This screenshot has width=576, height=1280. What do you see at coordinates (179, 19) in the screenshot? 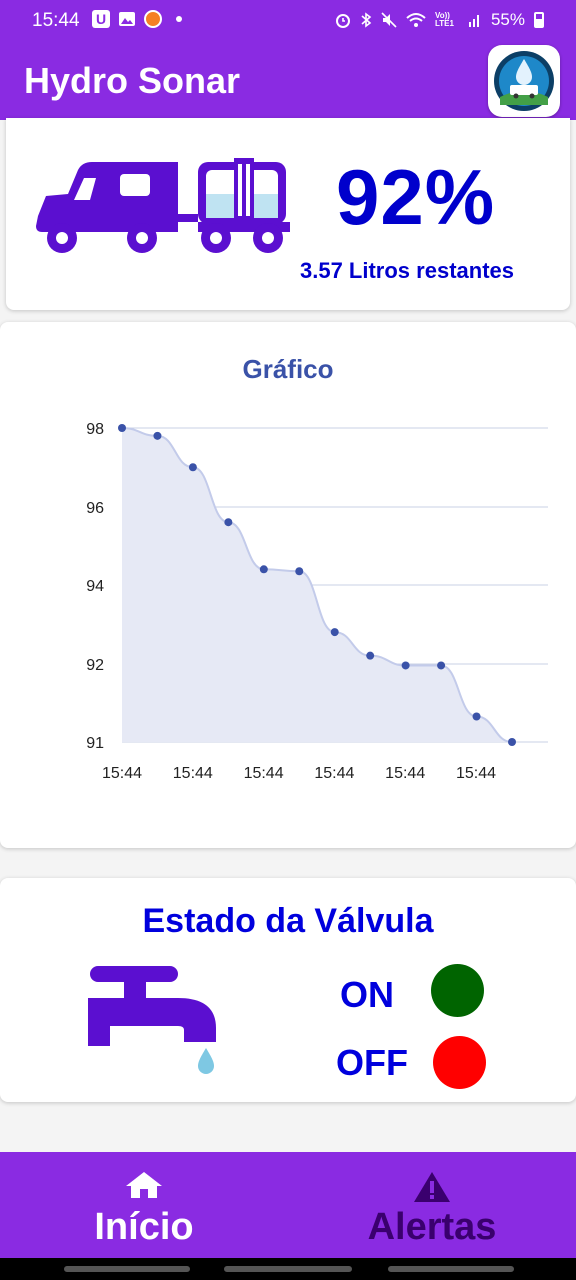
I see `more-notifications-icon` at bounding box center [179, 19].